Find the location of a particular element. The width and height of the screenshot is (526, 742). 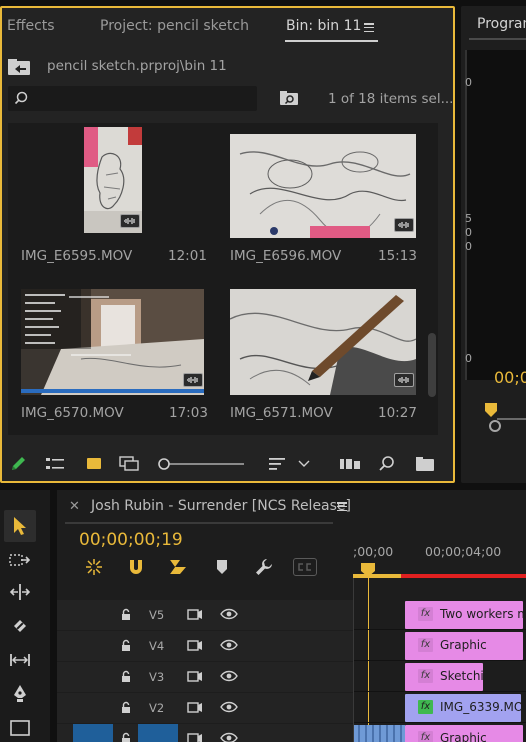

clip-duration: 12:01 is located at coordinates (187, 256).